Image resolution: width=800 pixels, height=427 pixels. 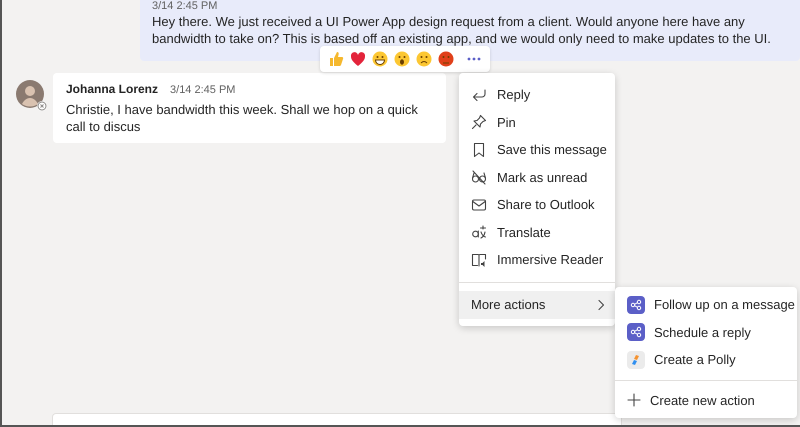 What do you see at coordinates (42, 106) in the screenshot?
I see `presence-status-icon` at bounding box center [42, 106].